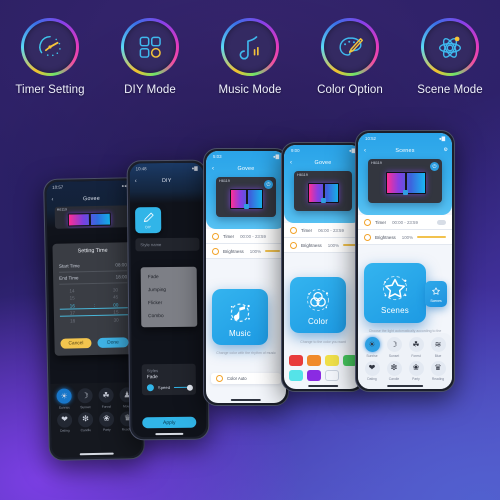 The image size is (500, 500). I want to click on minute-option: 30, so click(116, 320).